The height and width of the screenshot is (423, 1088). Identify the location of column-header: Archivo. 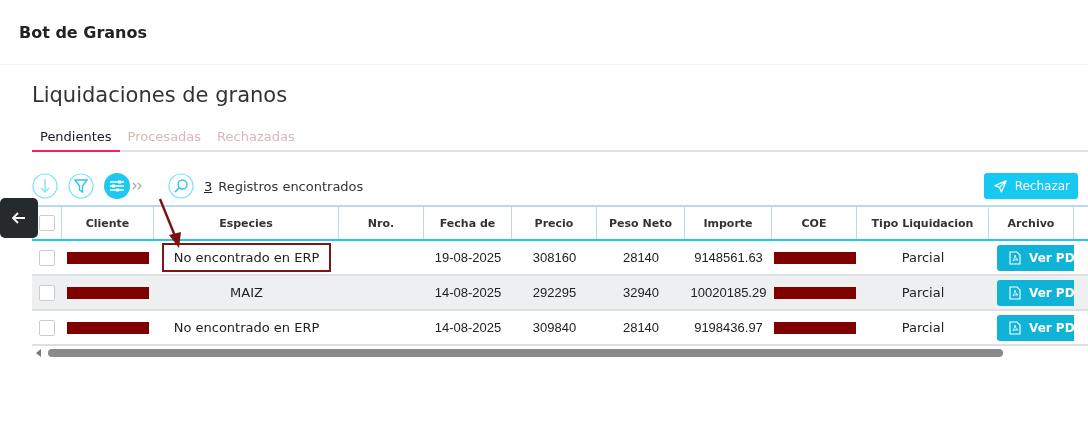
(1031, 223).